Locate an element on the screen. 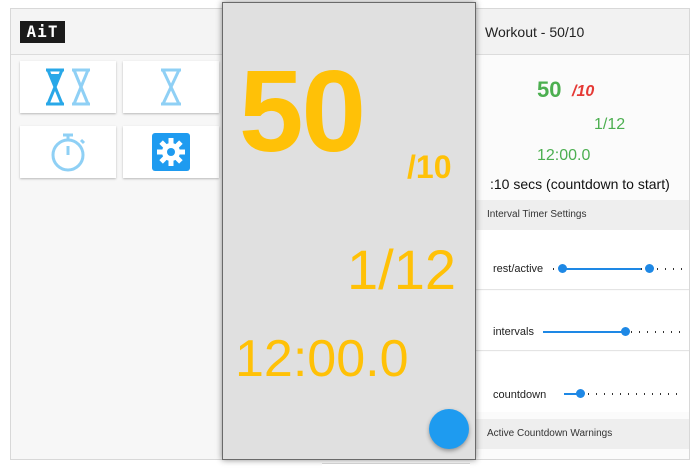  overlay-total-time: 12:00.0 is located at coordinates (322, 359).